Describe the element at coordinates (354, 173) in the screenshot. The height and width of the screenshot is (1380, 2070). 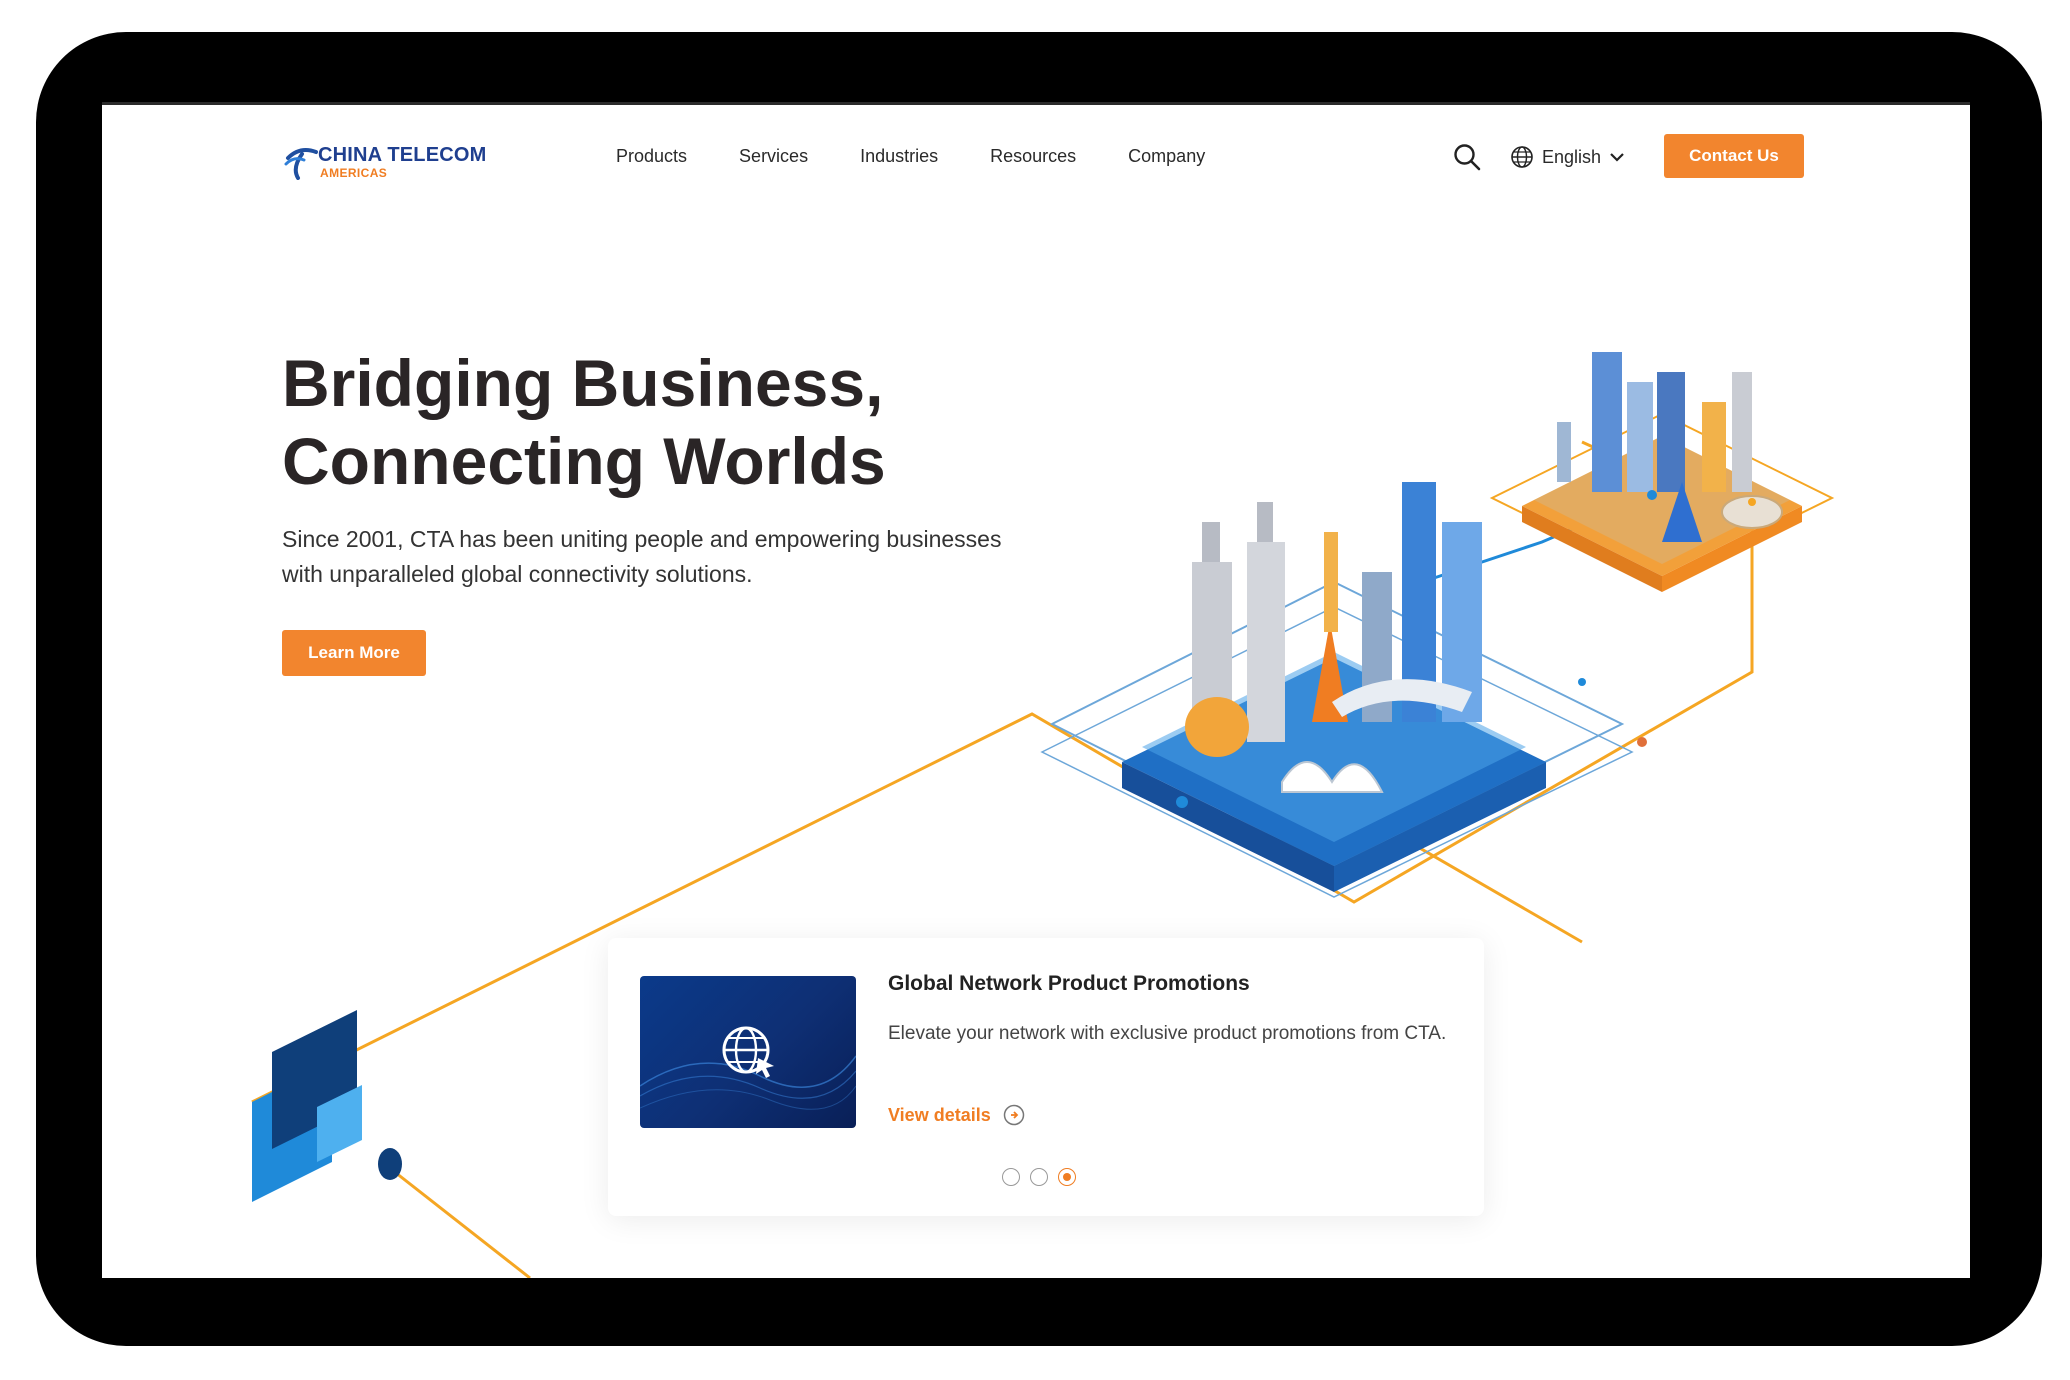
I see `brand-sub: AMERICAS` at that location.